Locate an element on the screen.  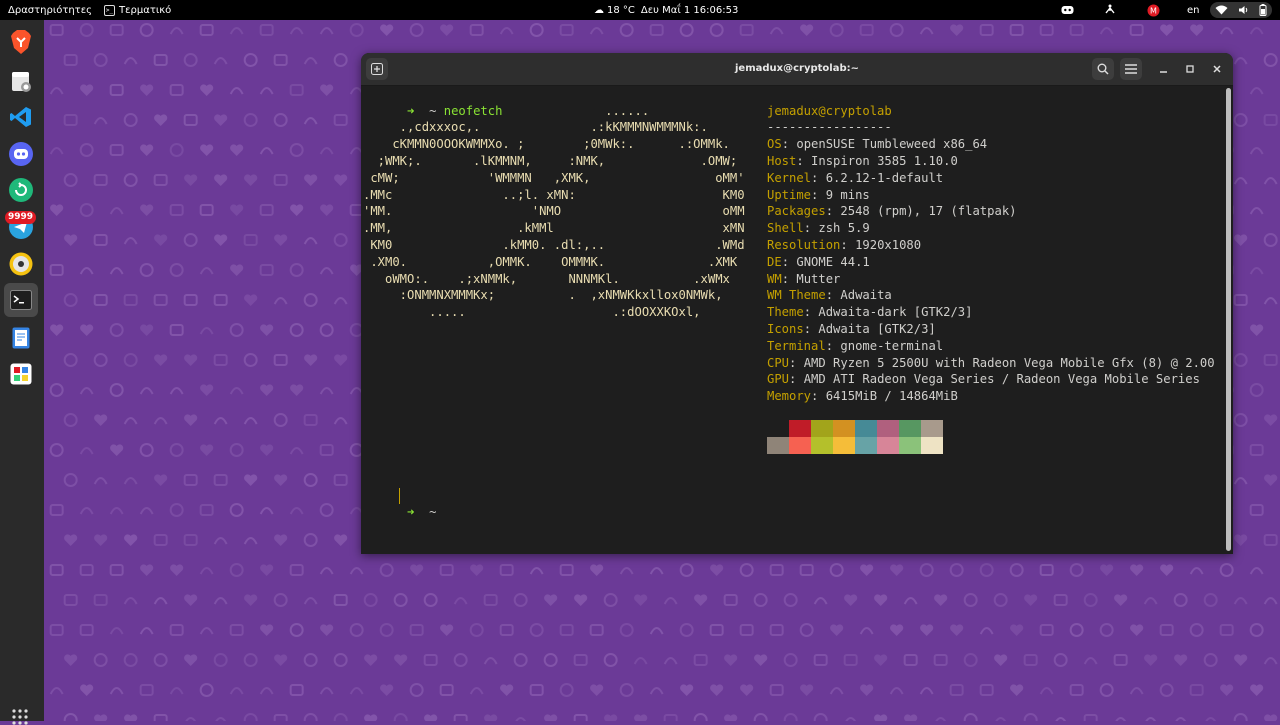
close-icon is located at coordinates (1217, 69).